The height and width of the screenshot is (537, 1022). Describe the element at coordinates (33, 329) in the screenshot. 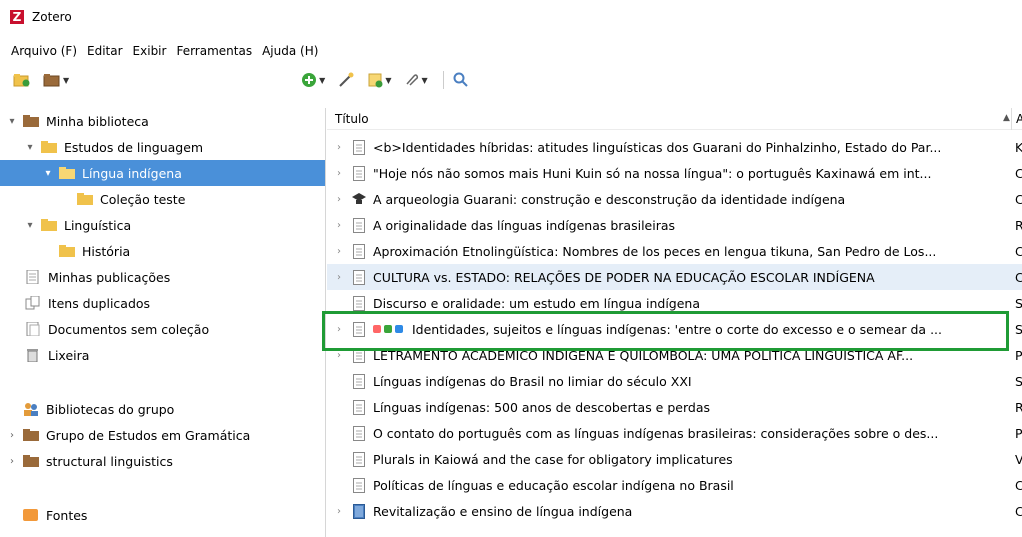

I see `unfiled-documents-icon` at that location.